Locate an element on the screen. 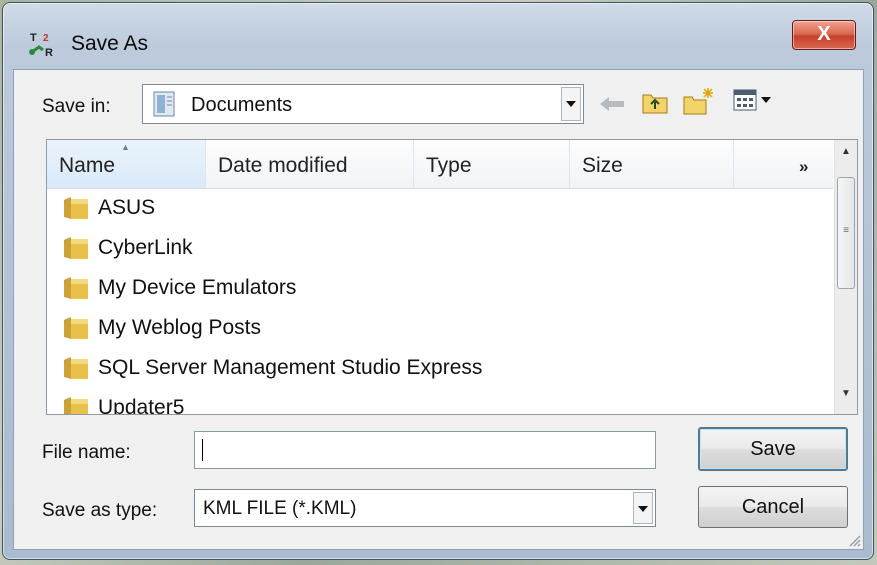 Image resolution: width=877 pixels, height=565 pixels. scroll-down-icon: ▼ is located at coordinates (846, 399).